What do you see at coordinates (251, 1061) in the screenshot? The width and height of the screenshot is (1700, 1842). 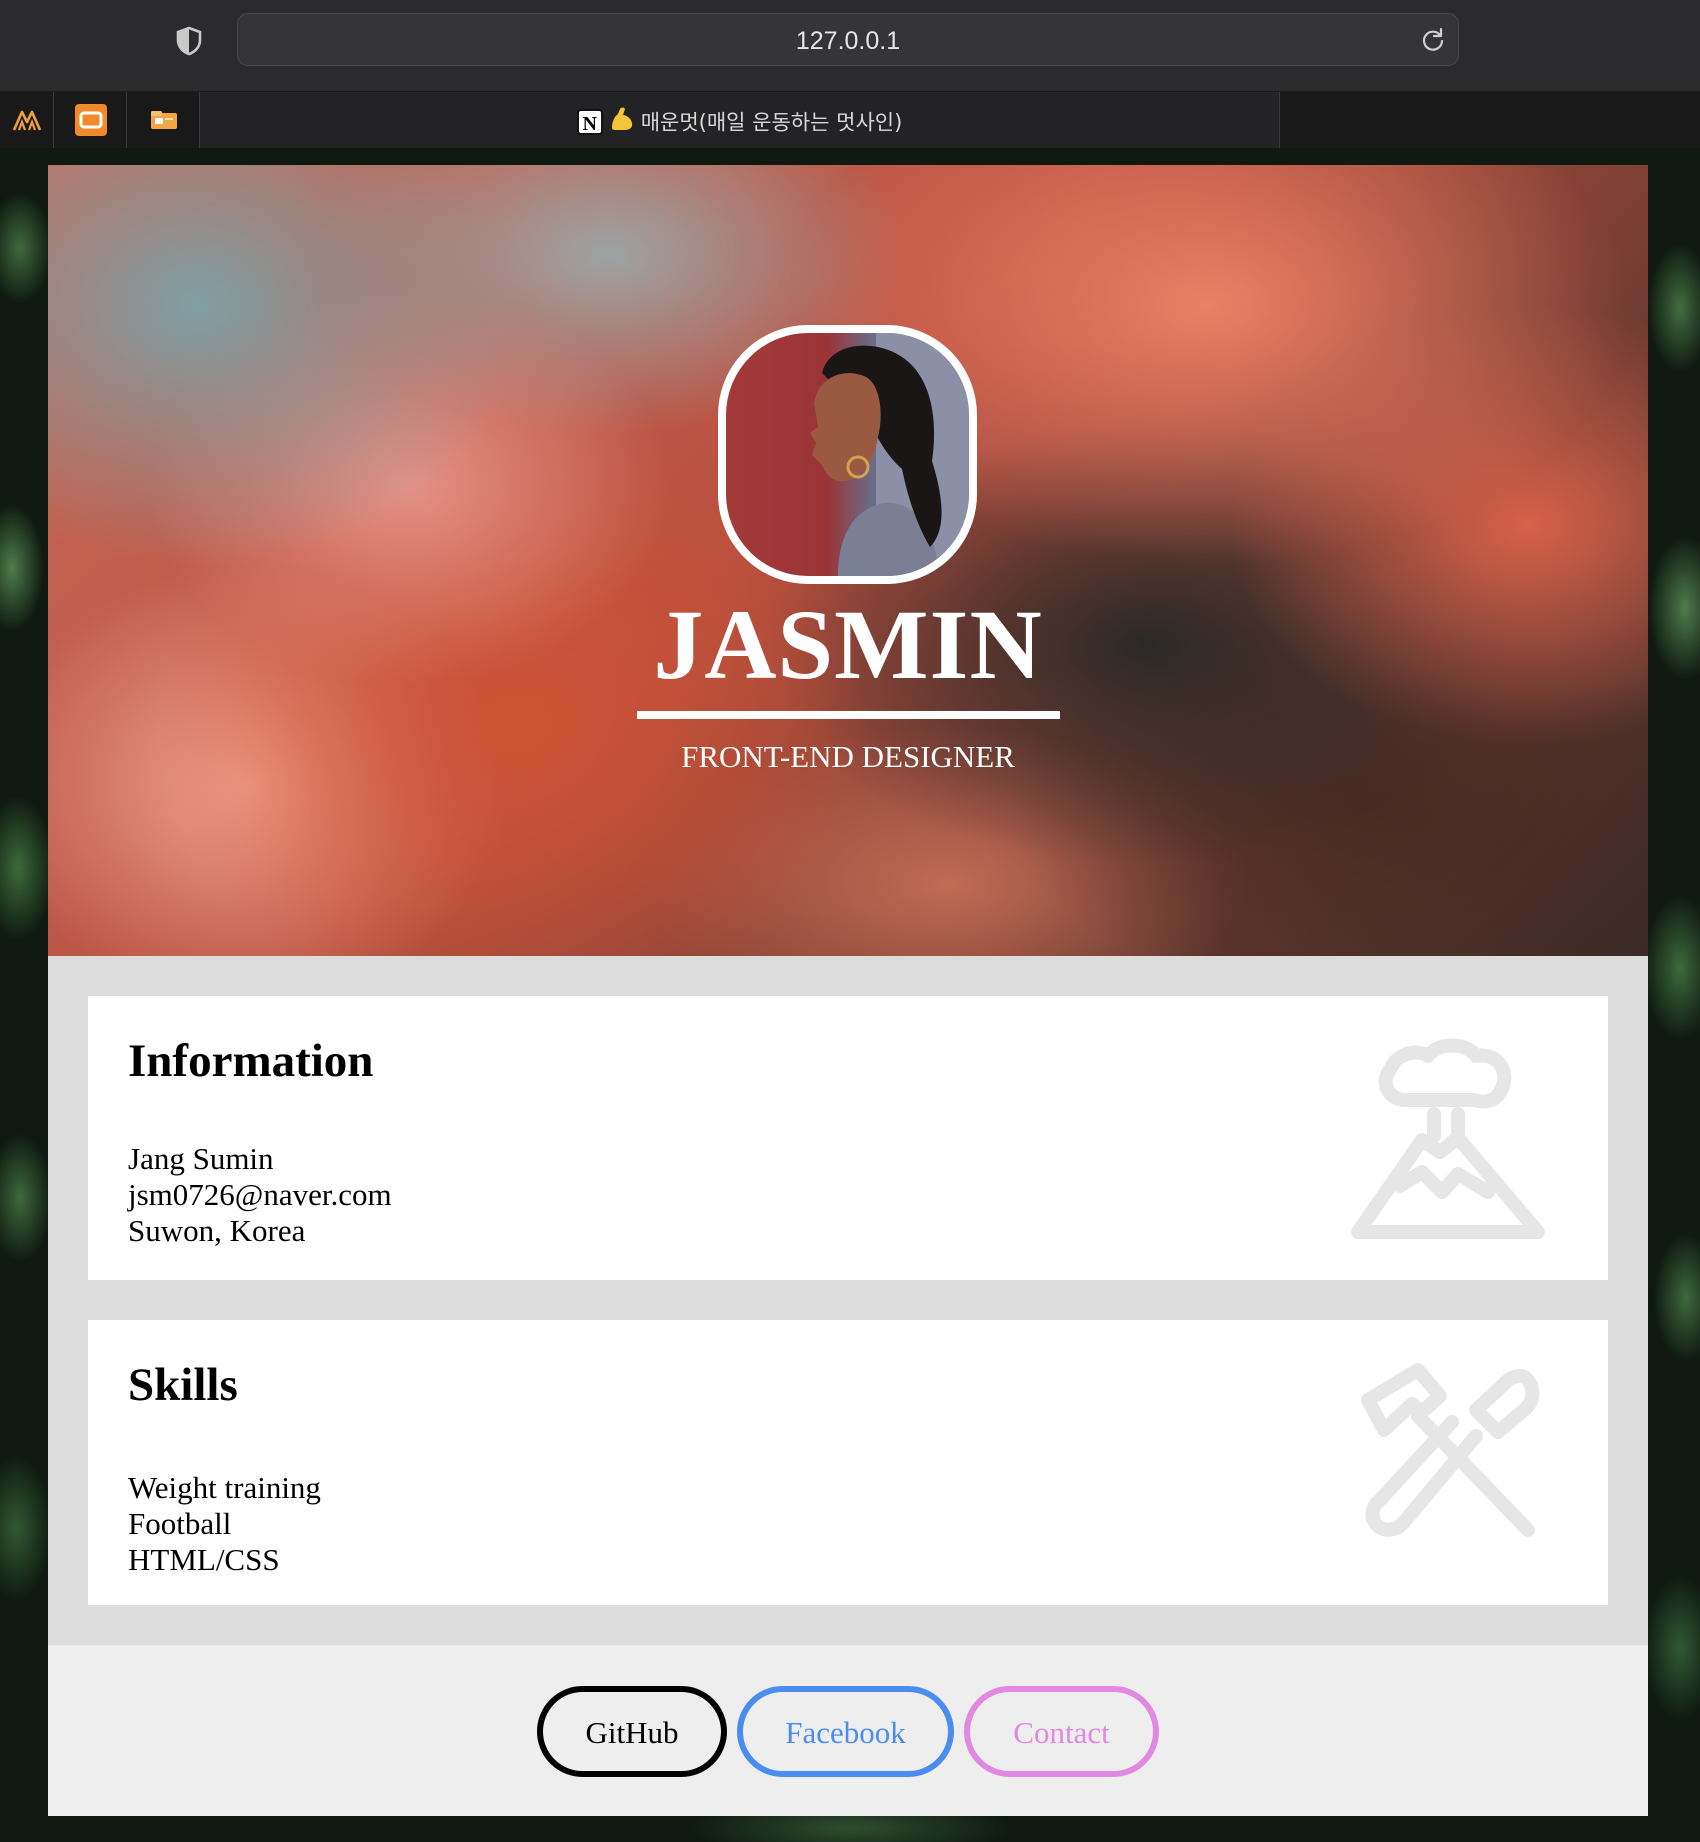 I see `information-title: Information` at bounding box center [251, 1061].